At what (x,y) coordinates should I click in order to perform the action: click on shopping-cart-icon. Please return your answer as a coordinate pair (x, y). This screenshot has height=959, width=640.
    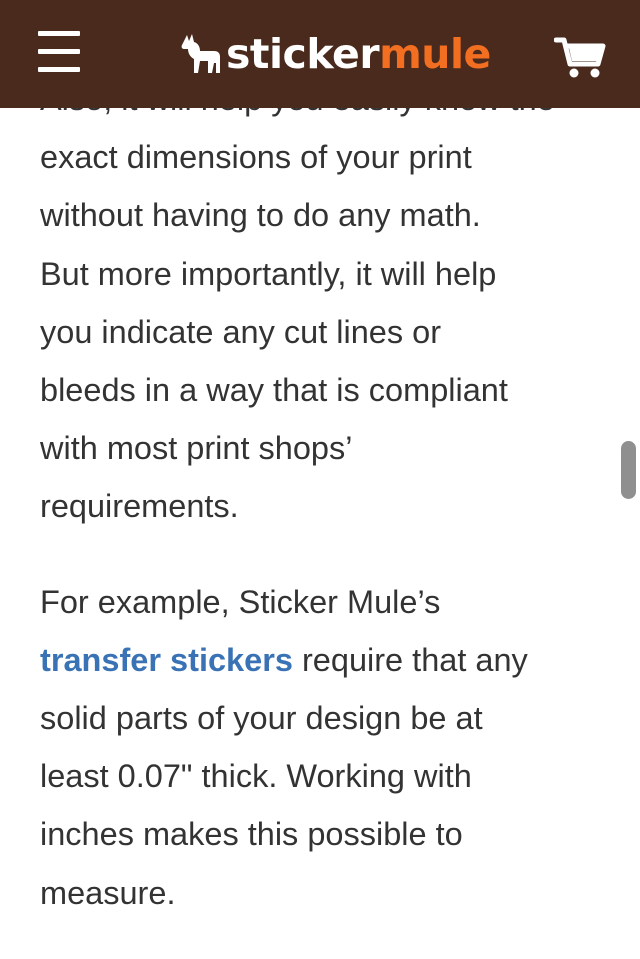
    Looking at the image, I should click on (579, 57).